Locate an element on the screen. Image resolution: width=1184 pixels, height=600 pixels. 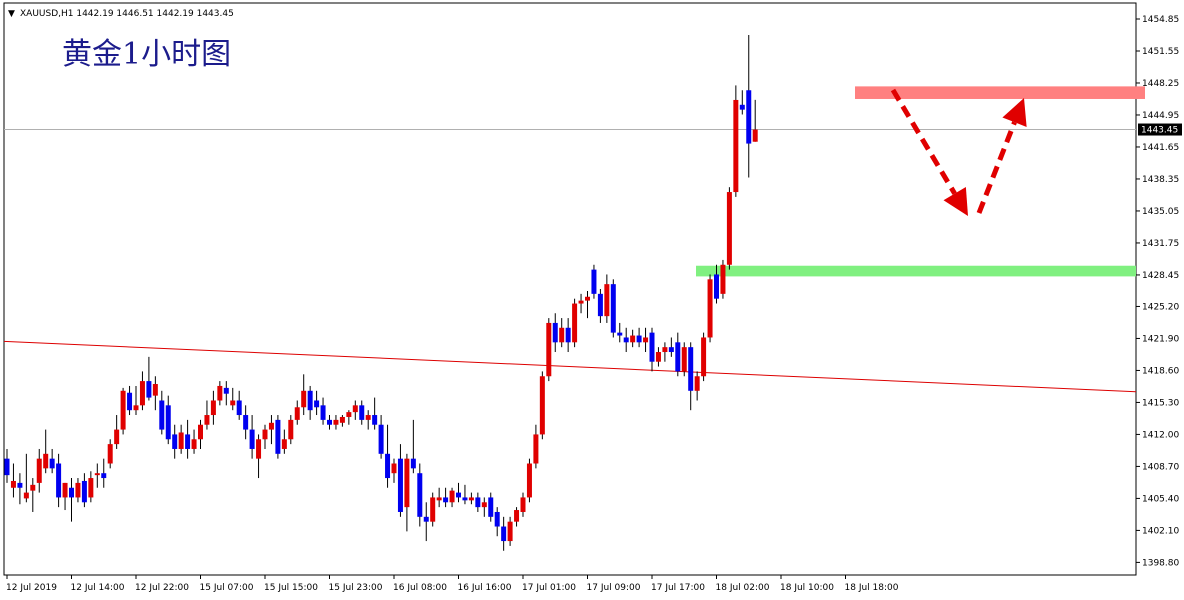
arrow-shaft is located at coordinates (923, 141).